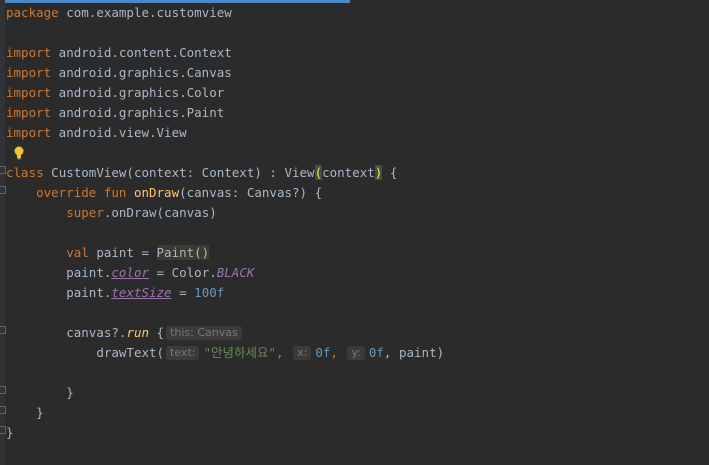 This screenshot has width=709, height=465. I want to click on x-value: 0f, so click(323, 352).